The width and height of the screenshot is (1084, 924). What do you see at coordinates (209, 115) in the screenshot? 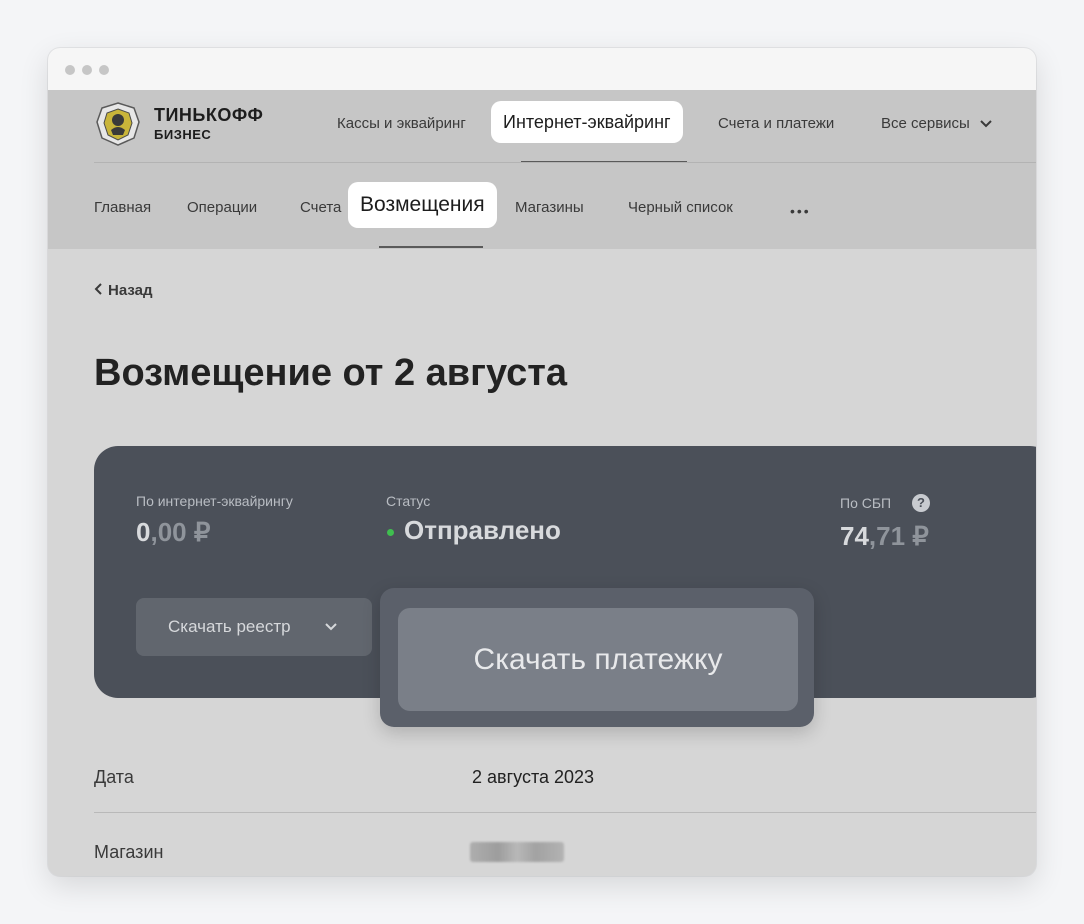
I see `brand-name: ТИНЬКОФФ` at bounding box center [209, 115].